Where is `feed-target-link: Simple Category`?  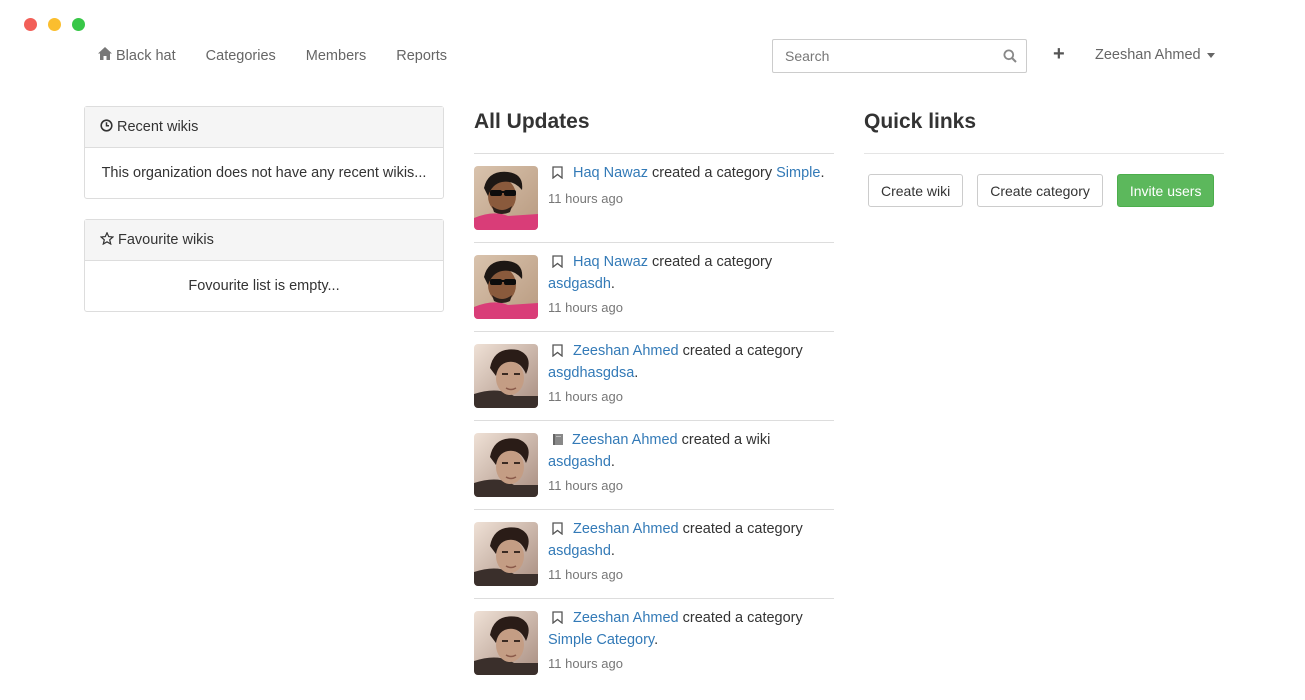 feed-target-link: Simple Category is located at coordinates (601, 640).